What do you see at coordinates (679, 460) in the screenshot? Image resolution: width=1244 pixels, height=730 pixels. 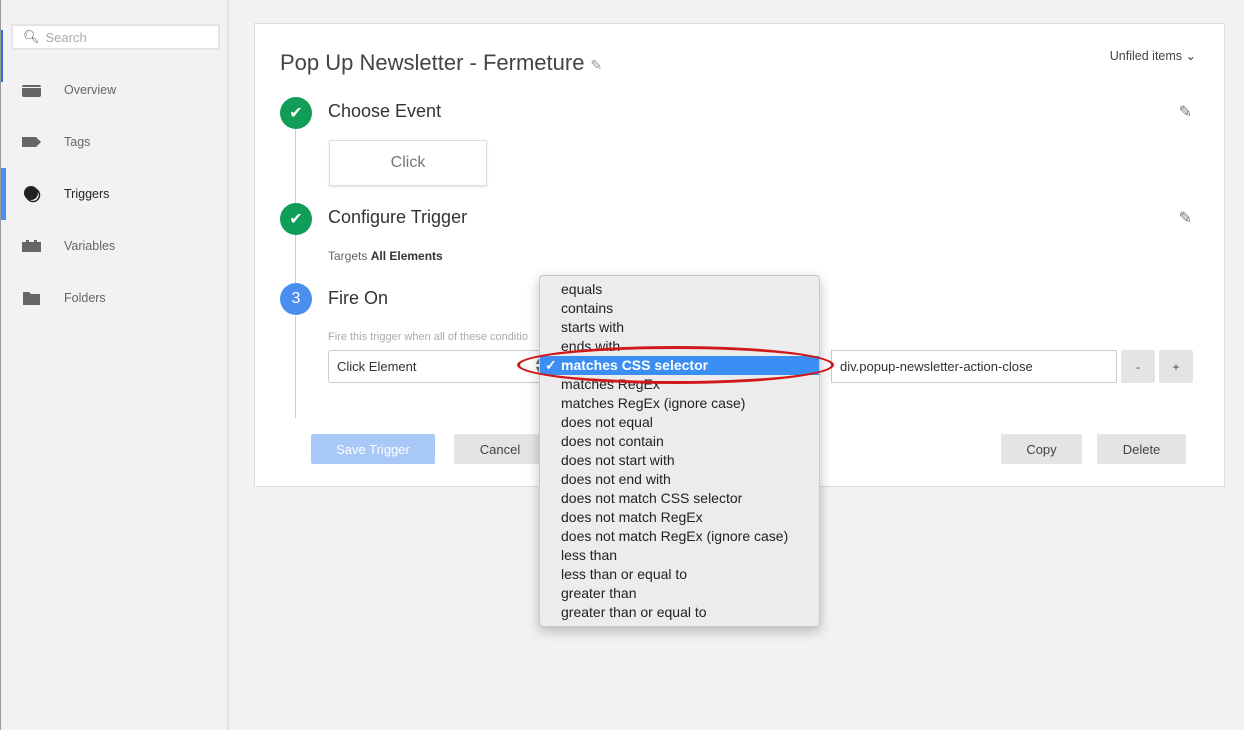 I see `dropdown-option: does not start with` at bounding box center [679, 460].